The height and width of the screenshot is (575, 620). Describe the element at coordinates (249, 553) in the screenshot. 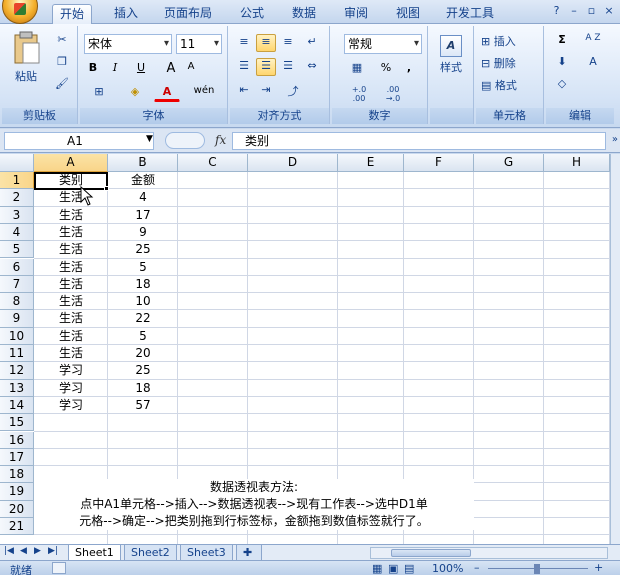

I see `new-sheet-icon: ✚` at that location.